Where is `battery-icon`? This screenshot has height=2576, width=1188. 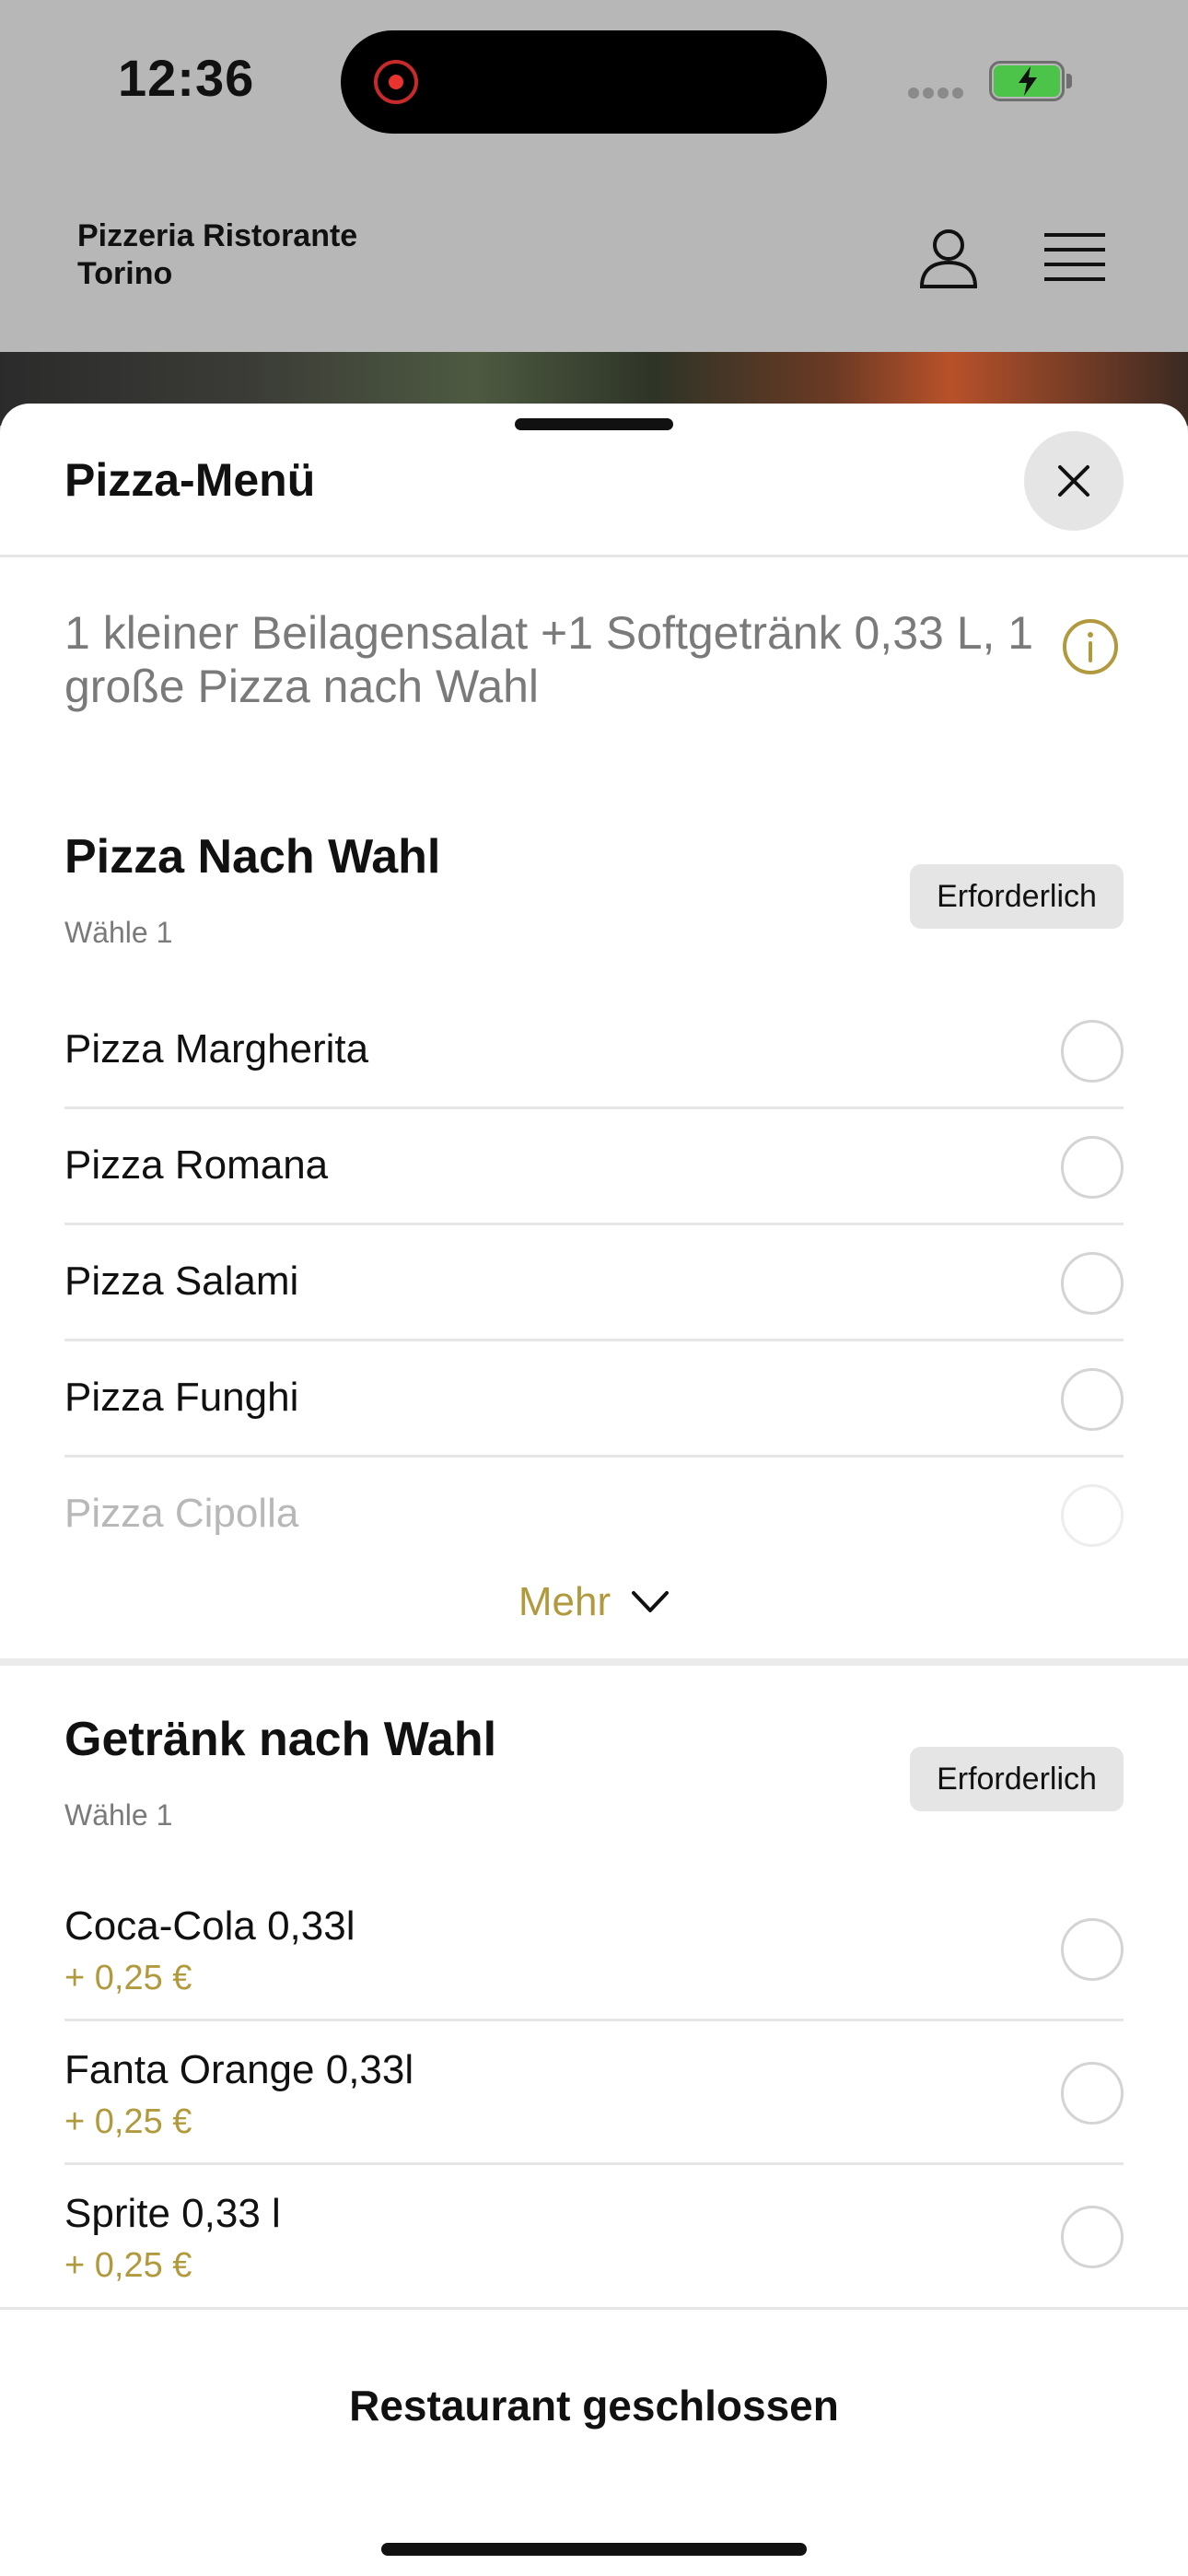 battery-icon is located at coordinates (1031, 81).